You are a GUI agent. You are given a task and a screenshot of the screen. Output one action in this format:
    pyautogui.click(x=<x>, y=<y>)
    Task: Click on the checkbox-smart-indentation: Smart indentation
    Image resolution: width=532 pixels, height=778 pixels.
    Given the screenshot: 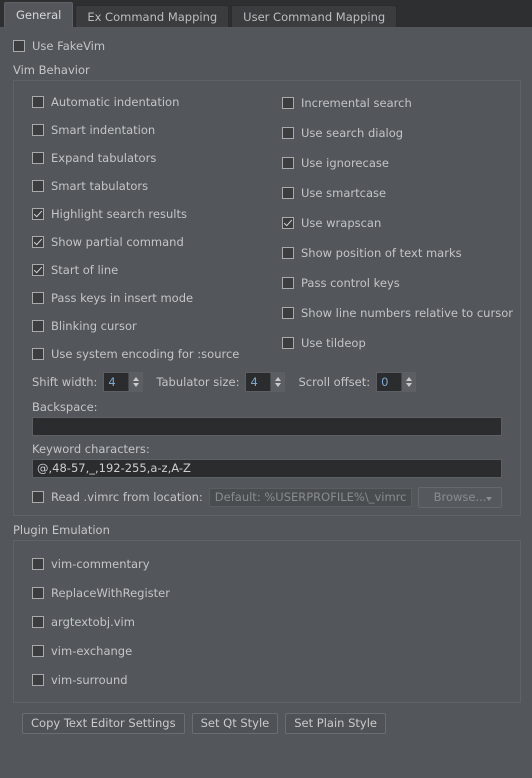 What is the action you would take?
    pyautogui.click(x=157, y=130)
    